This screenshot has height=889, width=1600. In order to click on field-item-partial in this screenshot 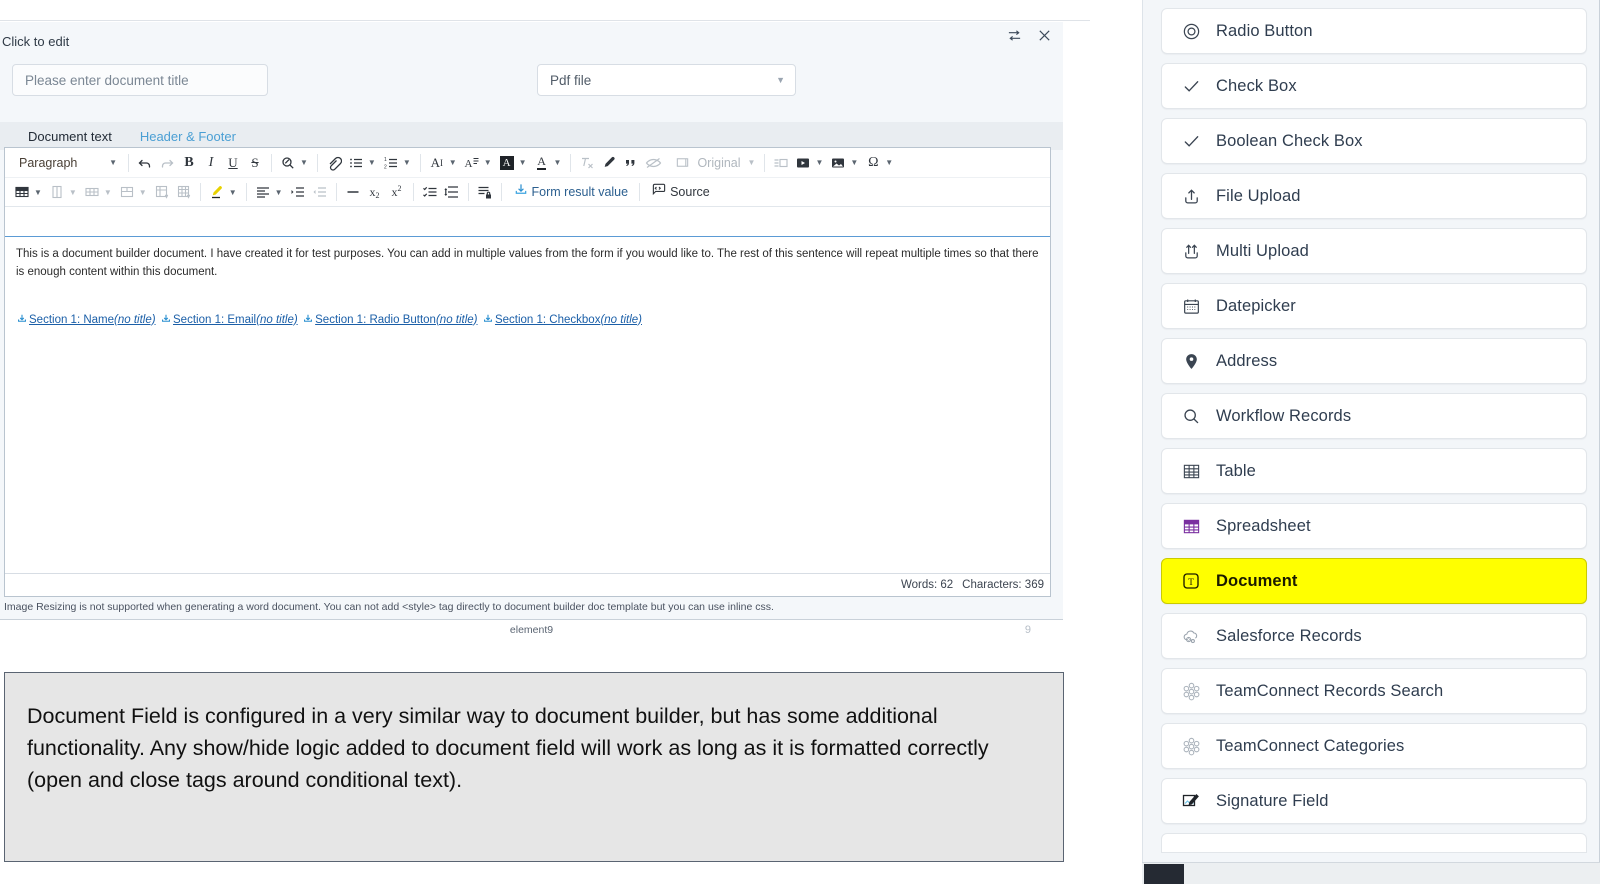, I will do `click(1374, 843)`.